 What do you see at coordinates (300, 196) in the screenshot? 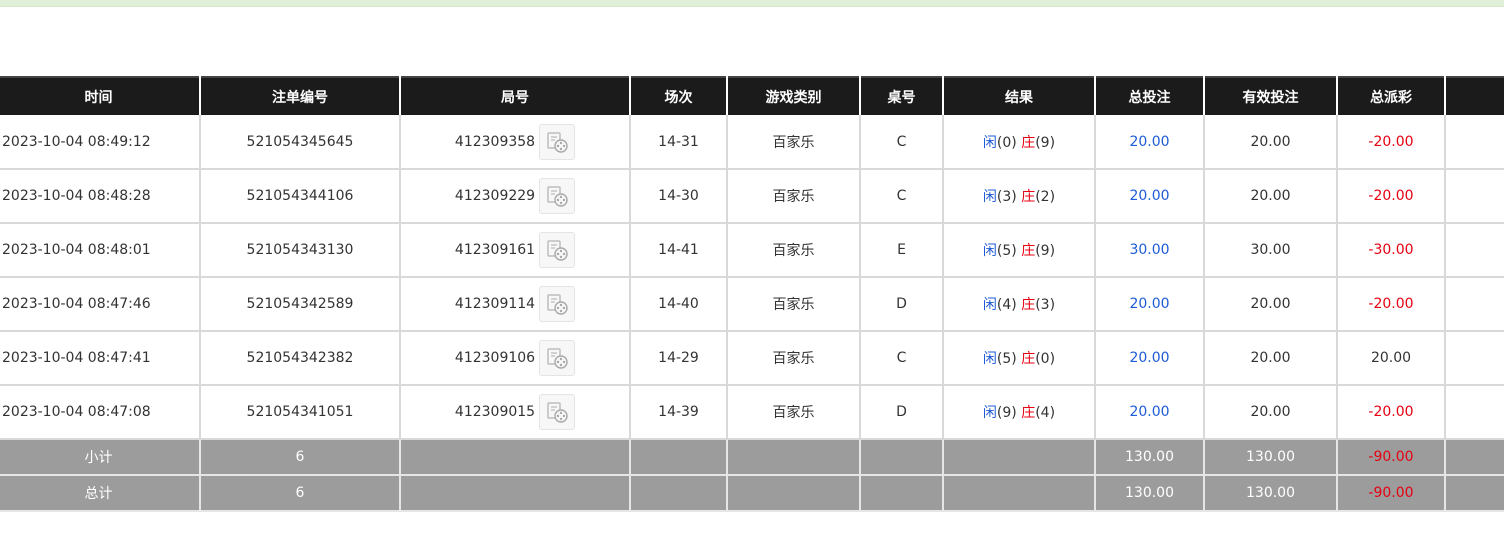
I see `cell-bet-id: 521054344106` at bounding box center [300, 196].